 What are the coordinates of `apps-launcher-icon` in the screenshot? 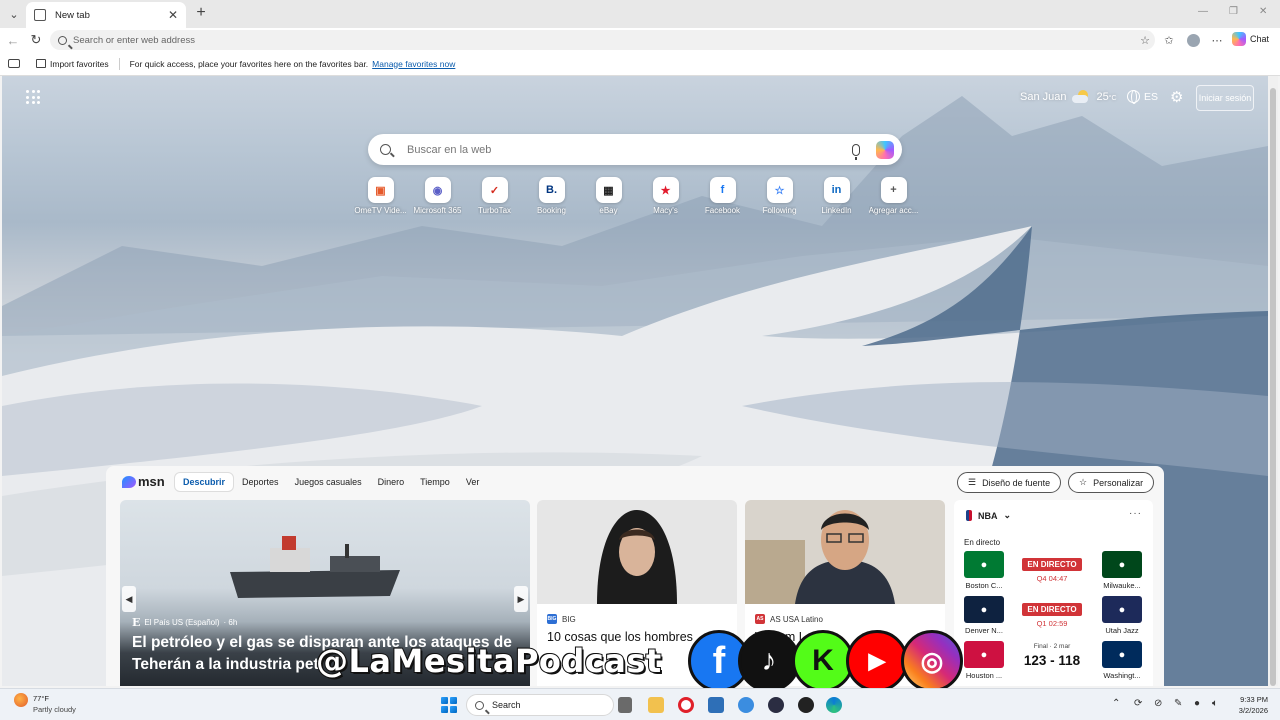 It's located at (33, 97).